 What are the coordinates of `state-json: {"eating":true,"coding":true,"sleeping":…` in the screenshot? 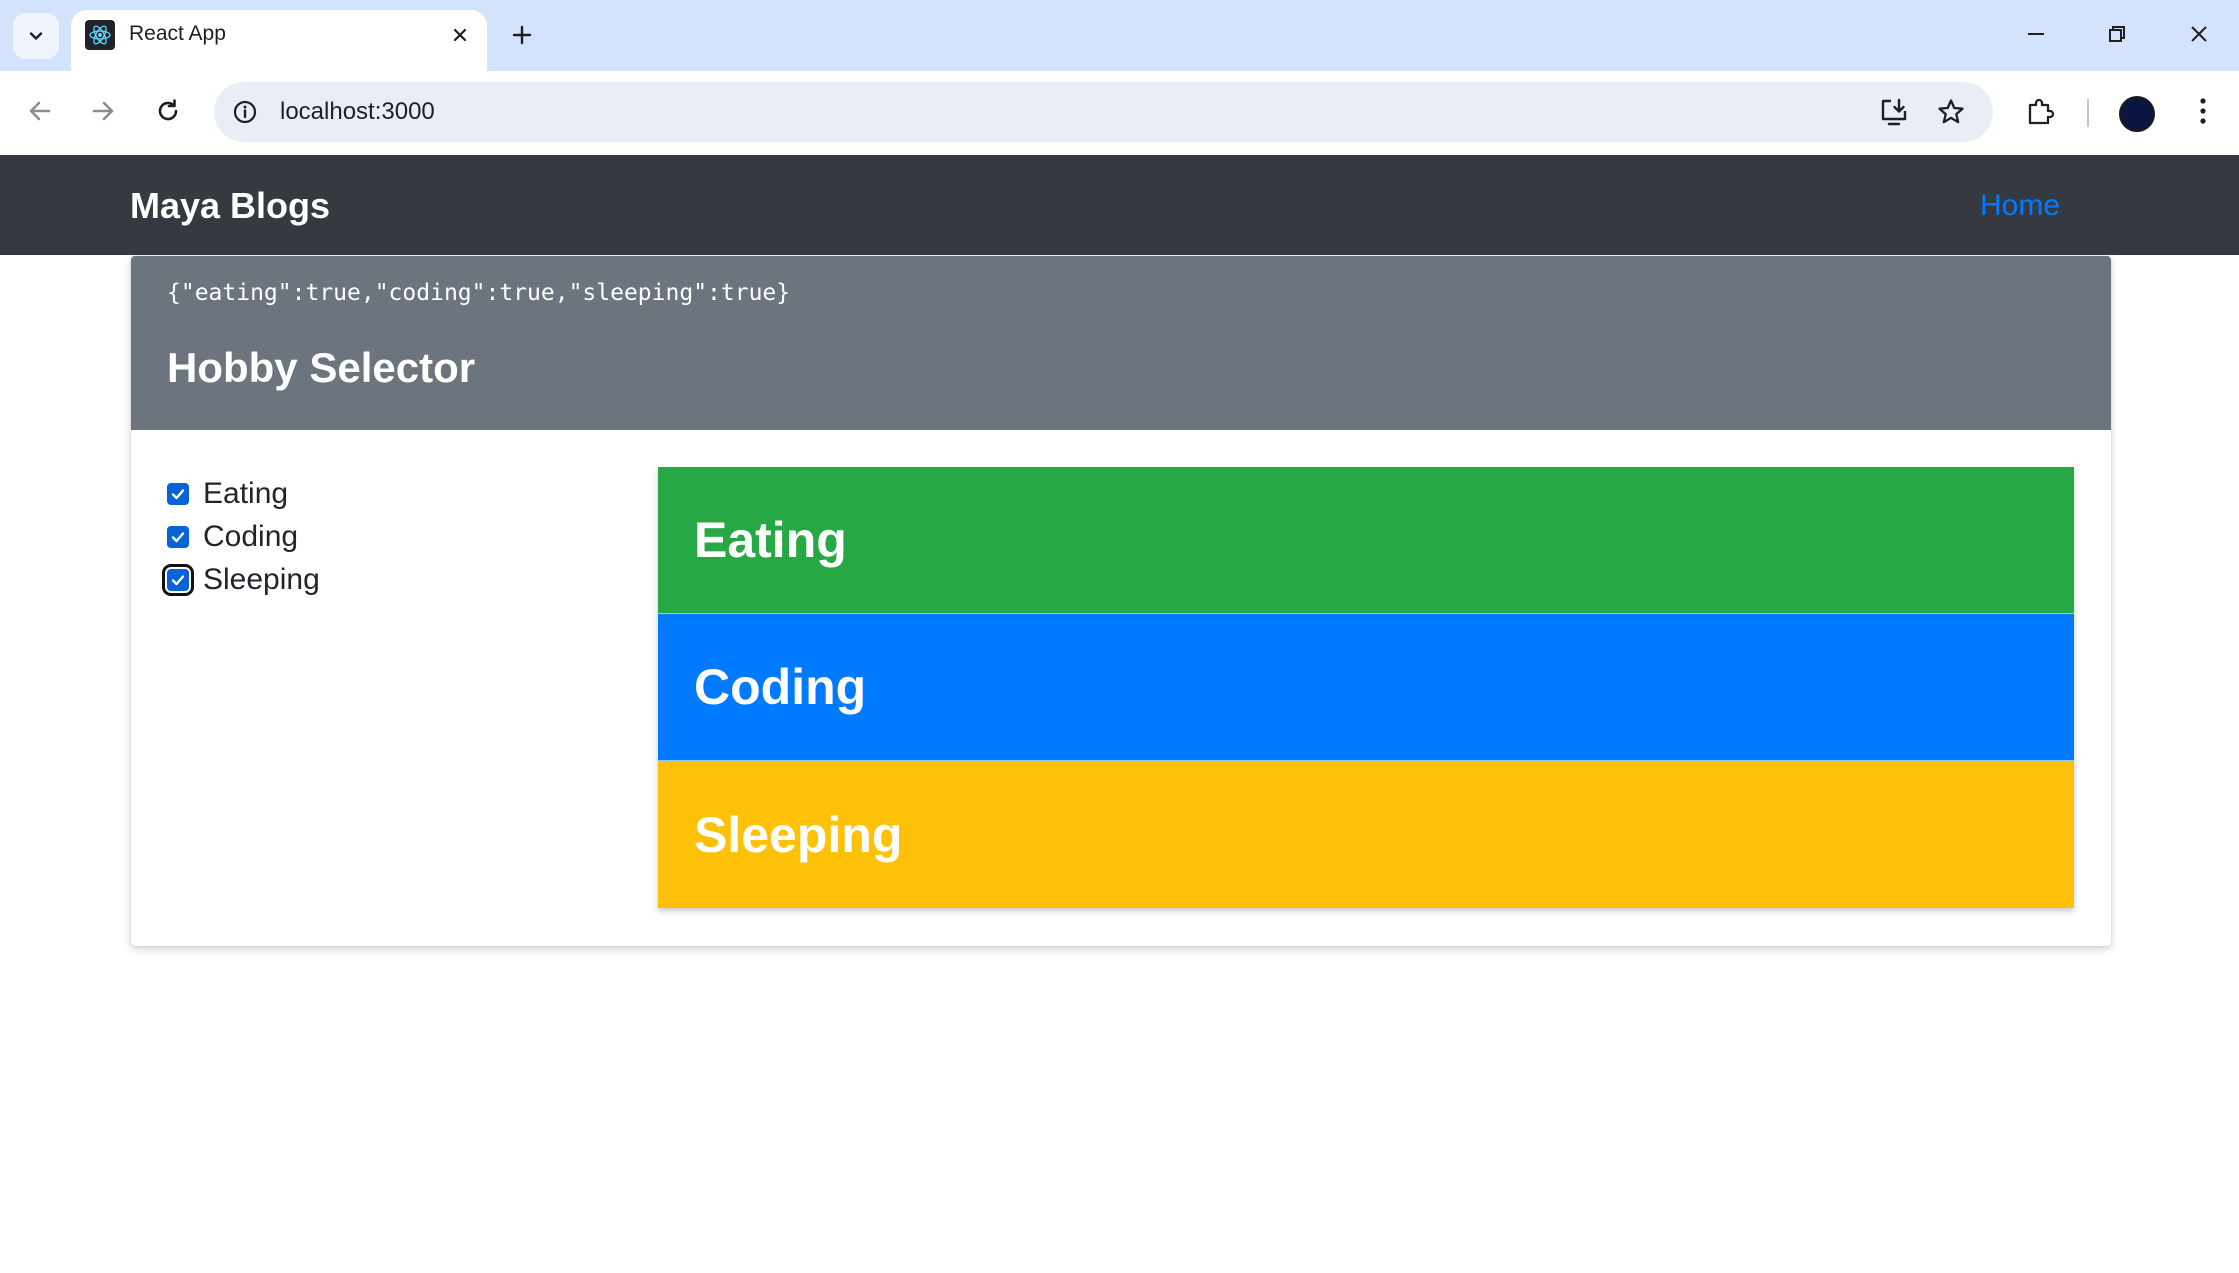 It's located at (479, 293).